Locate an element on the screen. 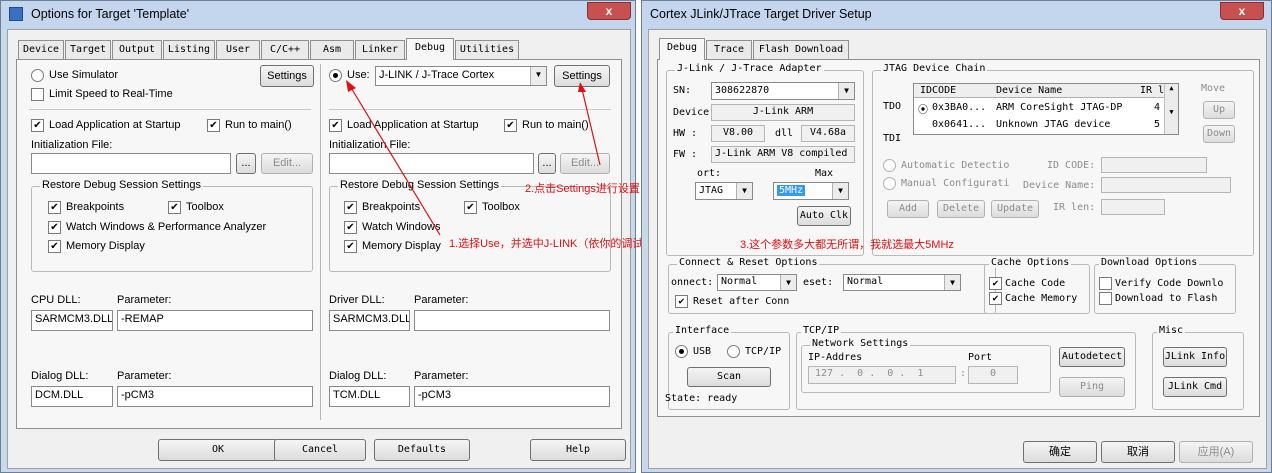 The image size is (1272, 473). table-header: IDCODE Device Name IR l is located at coordinates (1039, 91).